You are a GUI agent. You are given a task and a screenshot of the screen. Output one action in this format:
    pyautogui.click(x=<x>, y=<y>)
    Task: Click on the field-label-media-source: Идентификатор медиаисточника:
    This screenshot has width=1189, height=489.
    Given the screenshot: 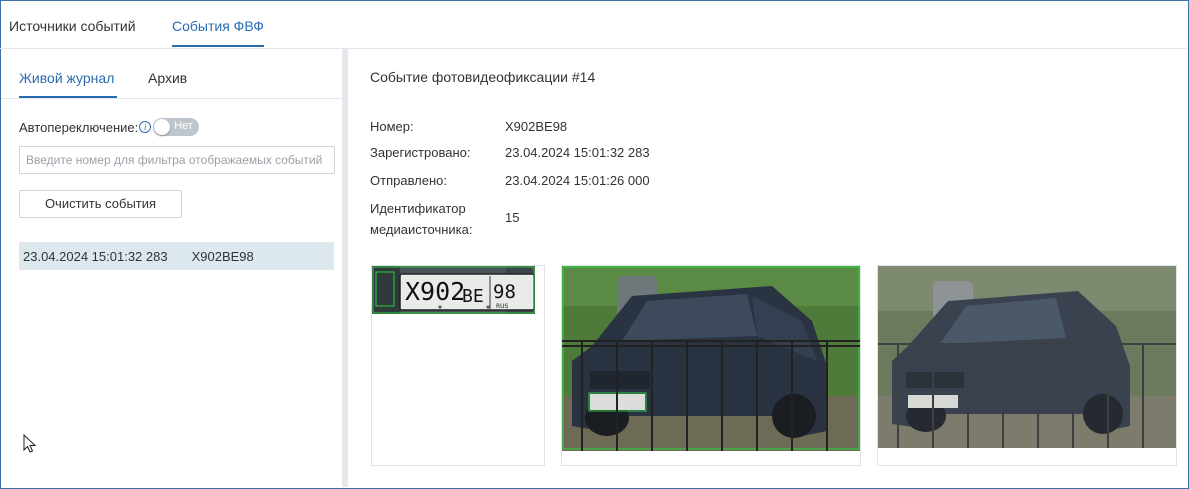 What is the action you would take?
    pyautogui.click(x=421, y=219)
    